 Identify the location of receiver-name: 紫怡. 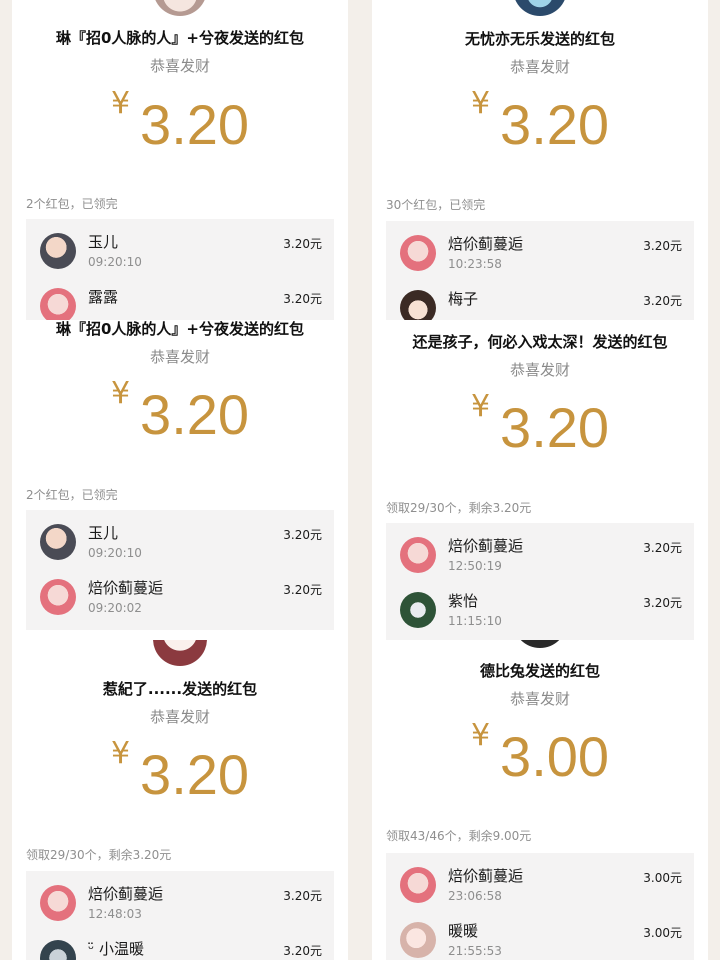
(463, 601).